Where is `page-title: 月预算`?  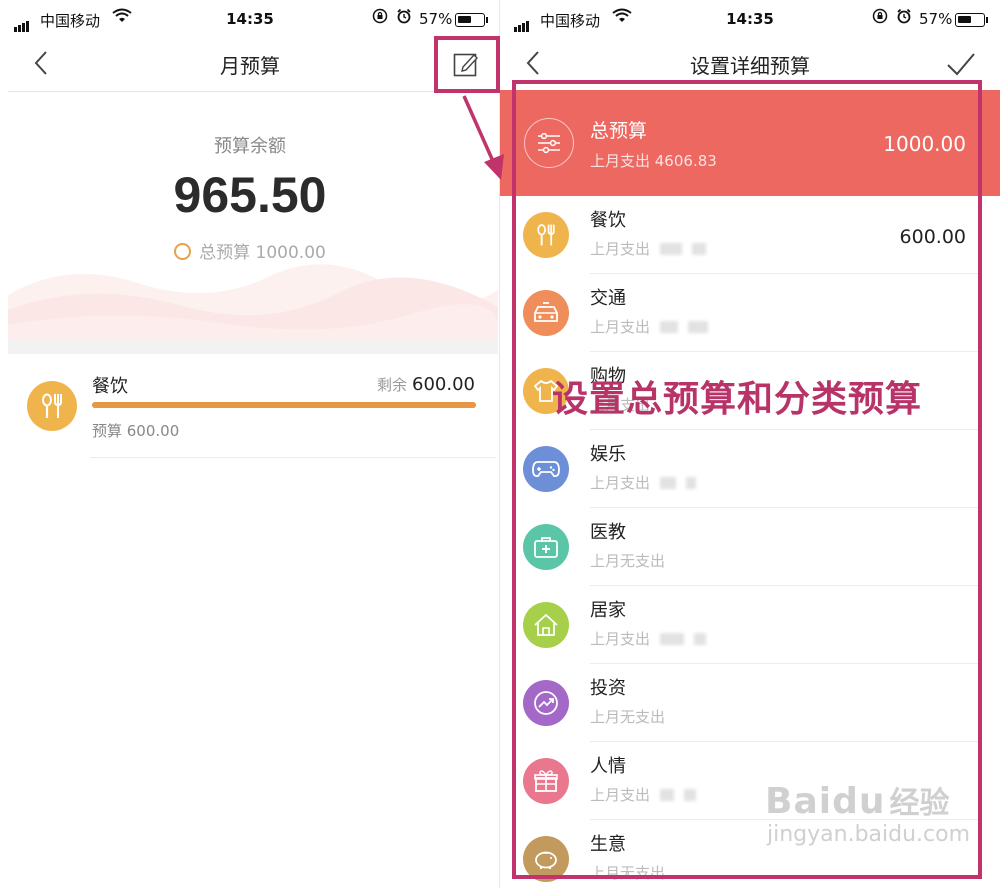 page-title: 月预算 is located at coordinates (250, 66).